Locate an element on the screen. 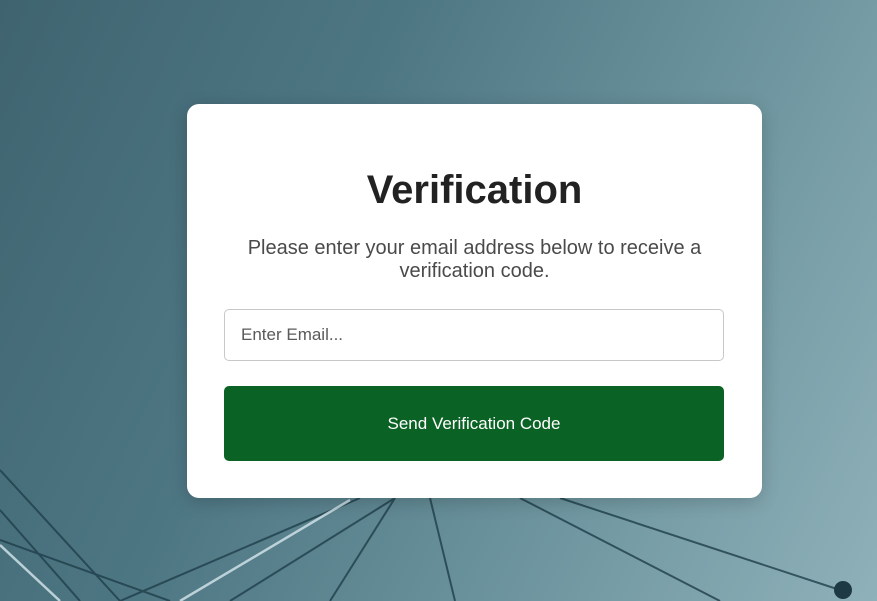 This screenshot has height=601, width=877. page-title: Verification is located at coordinates (474, 190).